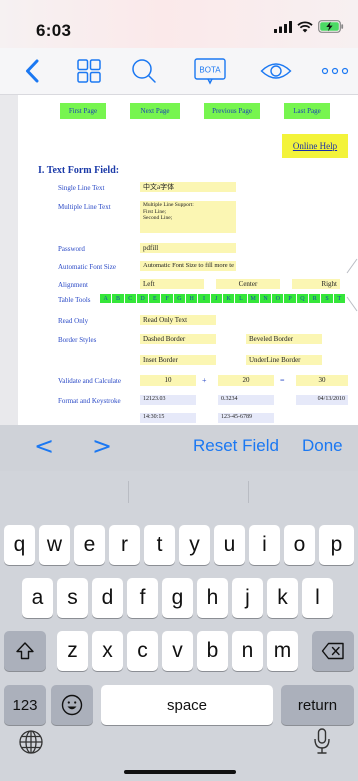 This screenshot has height=781, width=358. What do you see at coordinates (282, 651) in the screenshot?
I see `key-m: m` at bounding box center [282, 651].